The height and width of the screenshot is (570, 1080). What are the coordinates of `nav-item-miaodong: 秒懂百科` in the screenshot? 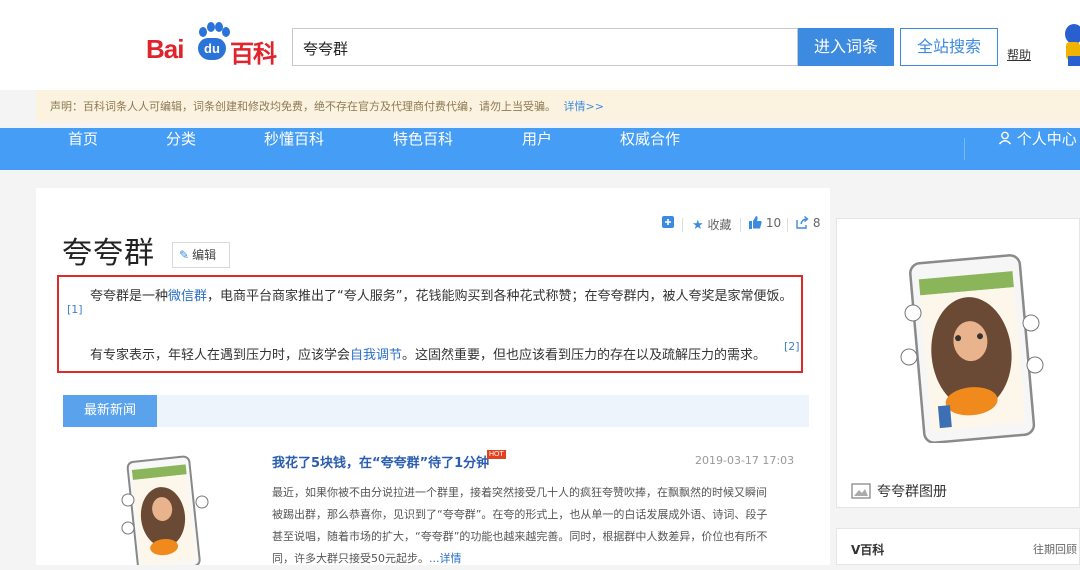 It's located at (294, 149).